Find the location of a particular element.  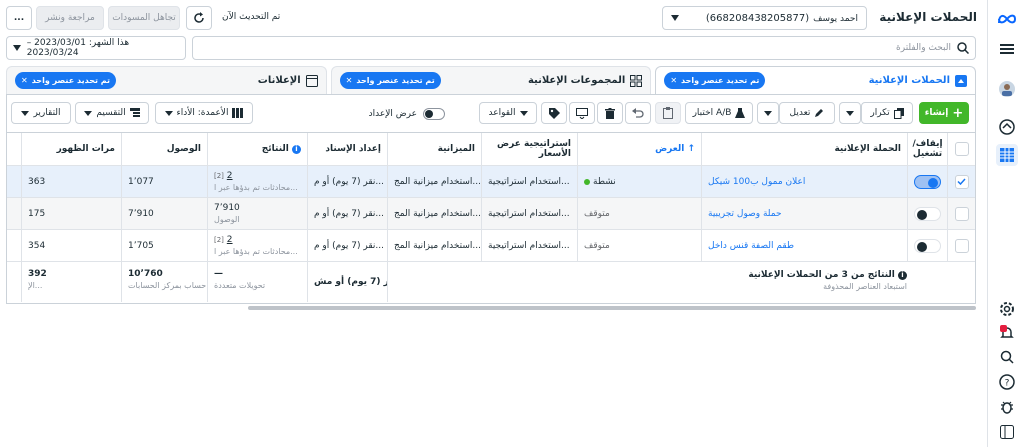

header-reach: الوصول is located at coordinates (164, 149).